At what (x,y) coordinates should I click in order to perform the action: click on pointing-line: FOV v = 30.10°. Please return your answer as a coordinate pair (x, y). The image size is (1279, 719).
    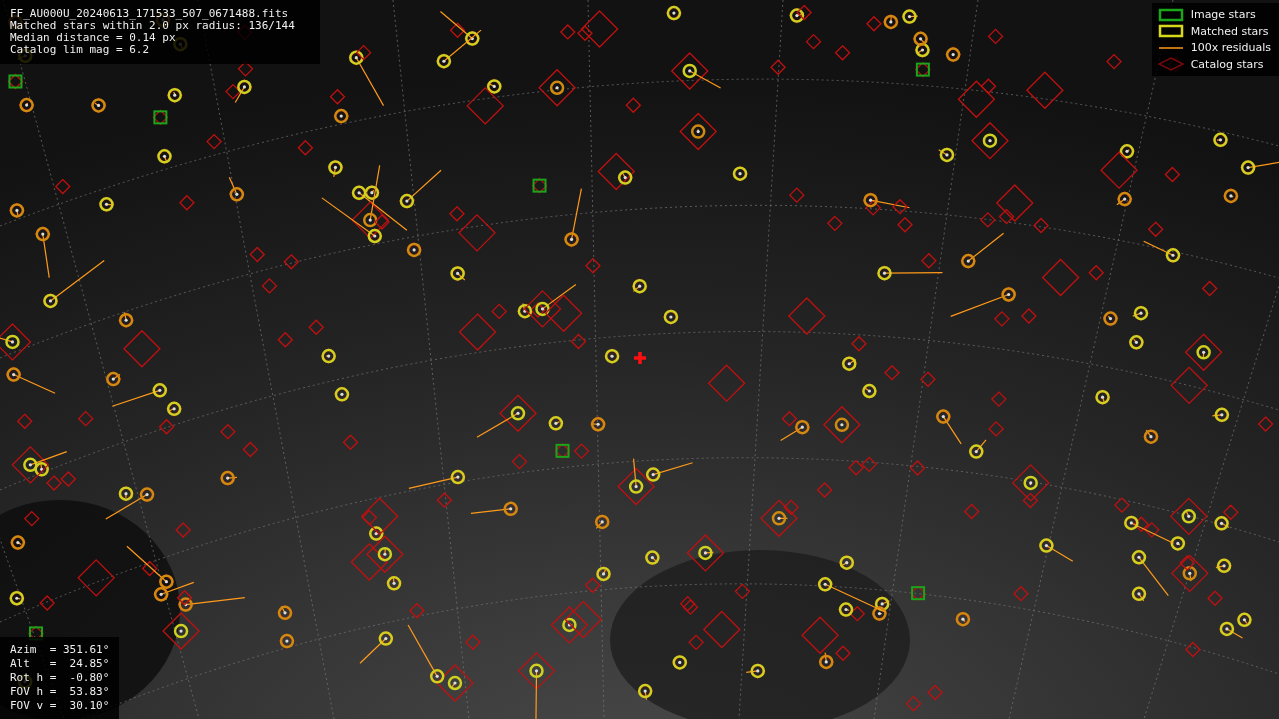
    Looking at the image, I should click on (60, 706).